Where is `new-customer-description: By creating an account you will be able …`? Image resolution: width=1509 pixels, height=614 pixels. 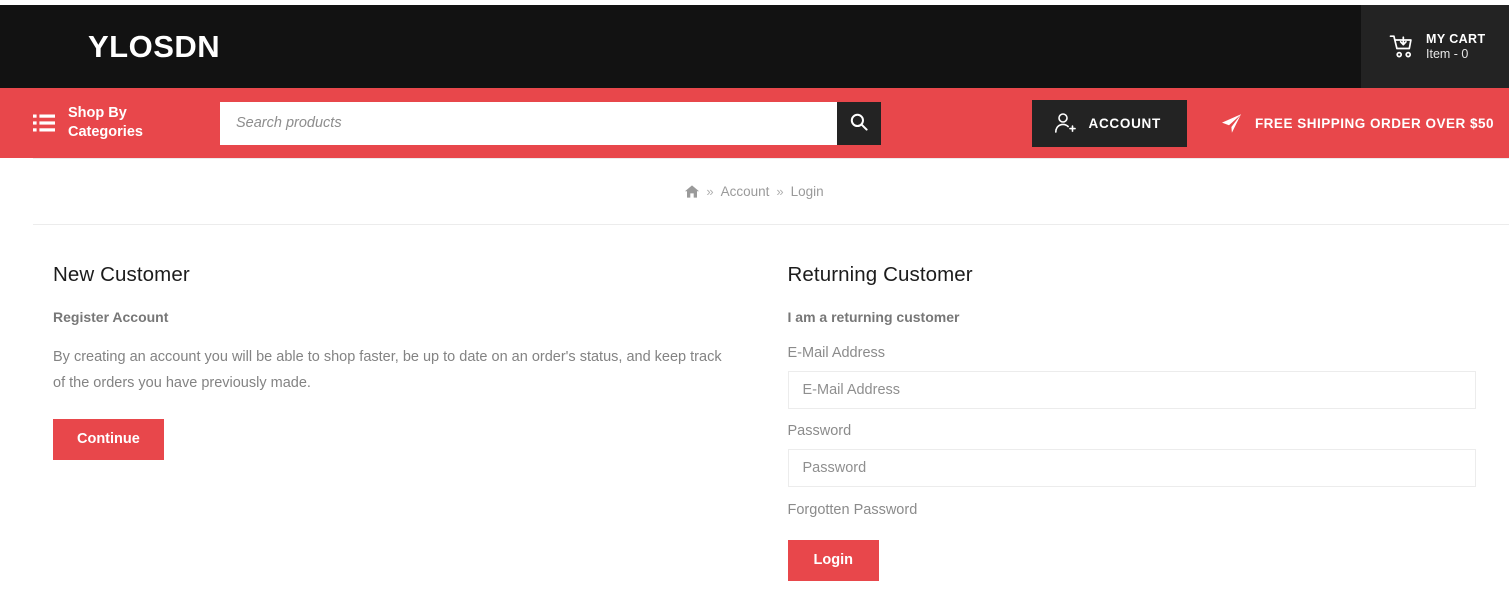
new-customer-description: By creating an account you will be able … is located at coordinates (387, 370).